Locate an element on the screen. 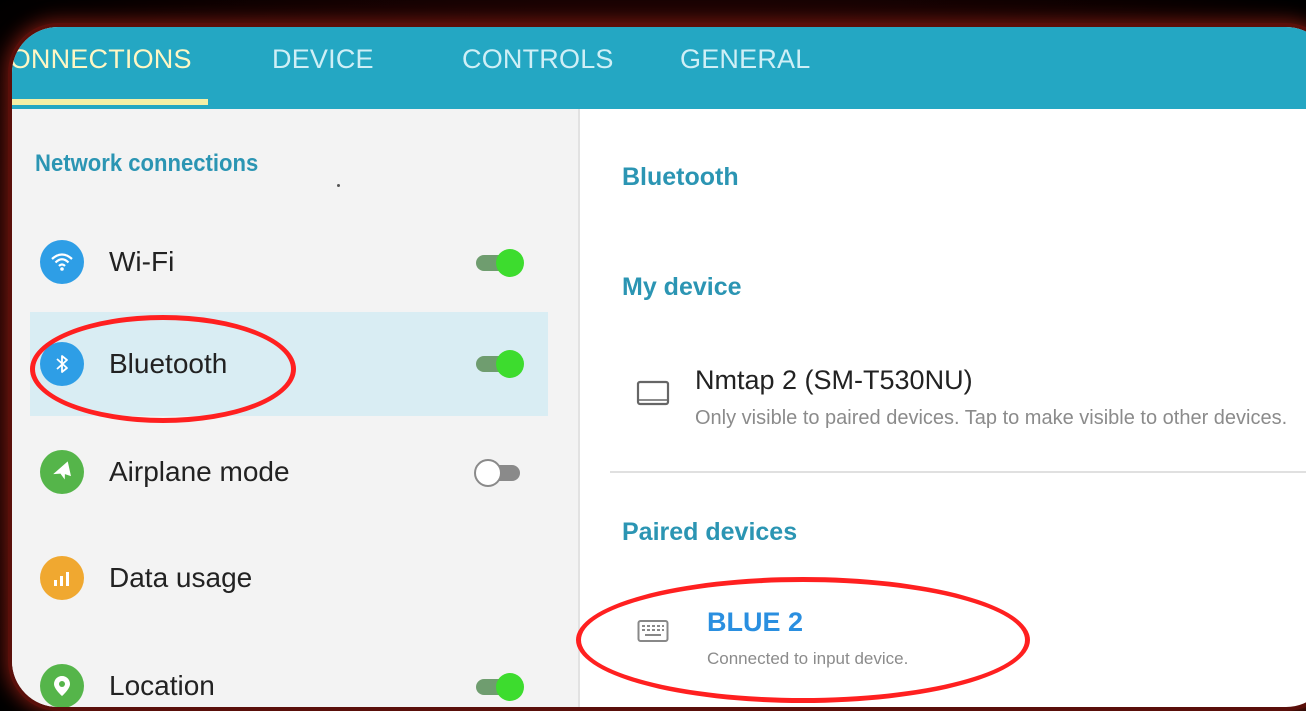 The image size is (1306, 711). airplane-mode-toggle is located at coordinates (498, 473).